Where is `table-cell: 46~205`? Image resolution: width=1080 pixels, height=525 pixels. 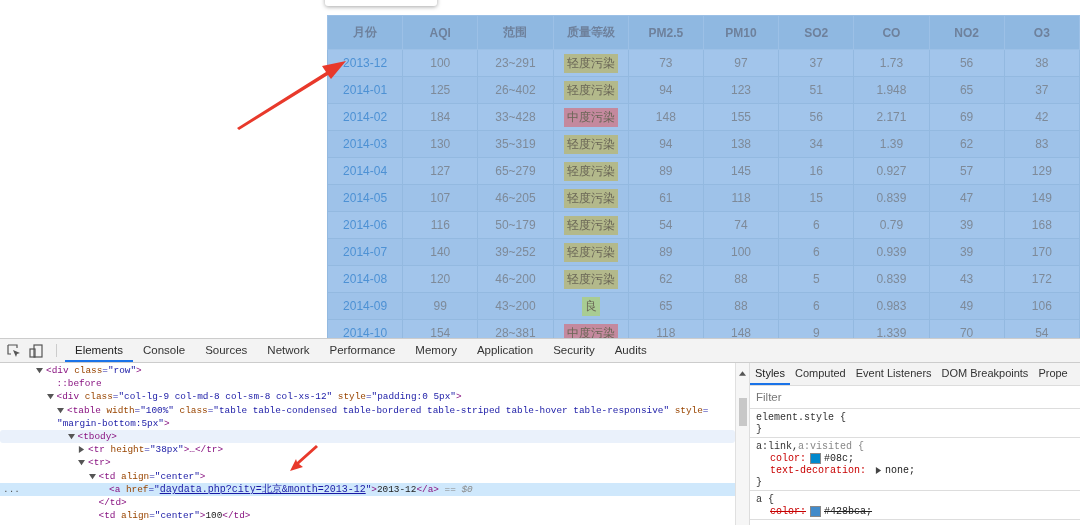
table-cell: 46~205 is located at coordinates (515, 198).